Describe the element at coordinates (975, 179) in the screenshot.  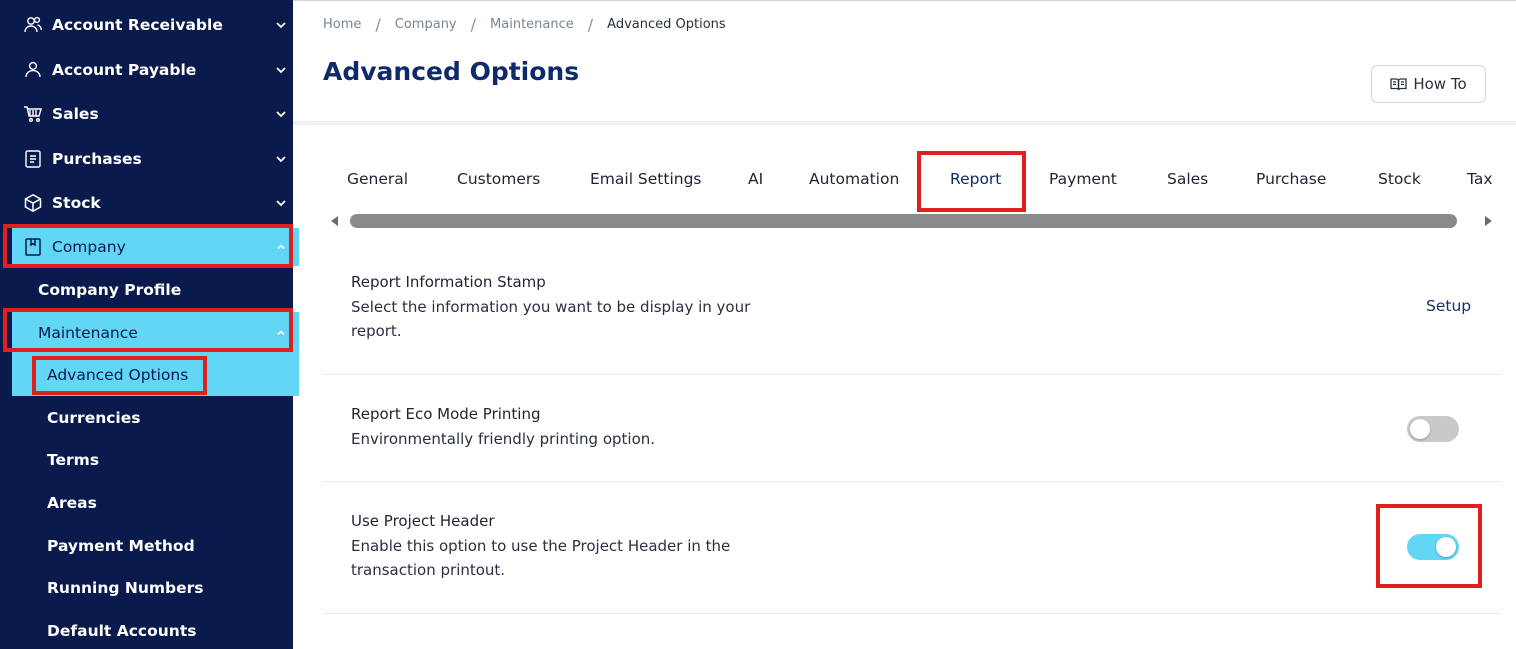
I see `tab-report: Report` at that location.